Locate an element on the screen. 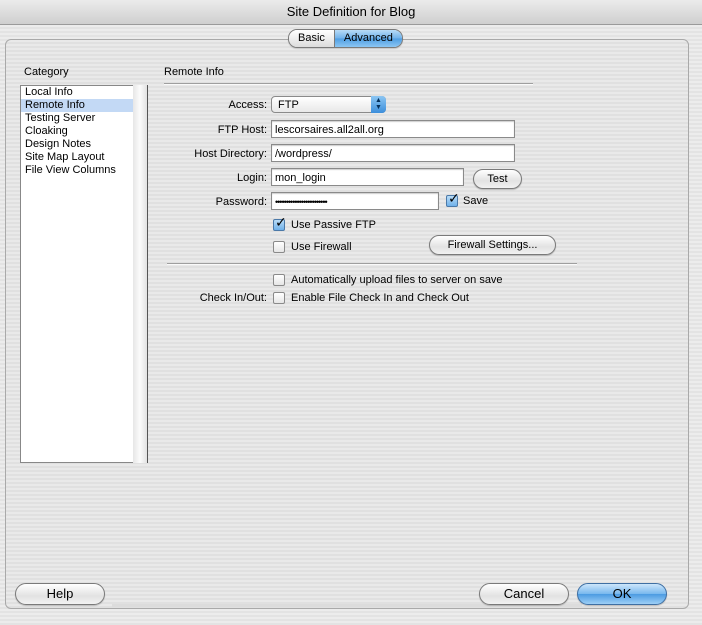 The image size is (702, 625). login-label: Login: is located at coordinates (252, 178).